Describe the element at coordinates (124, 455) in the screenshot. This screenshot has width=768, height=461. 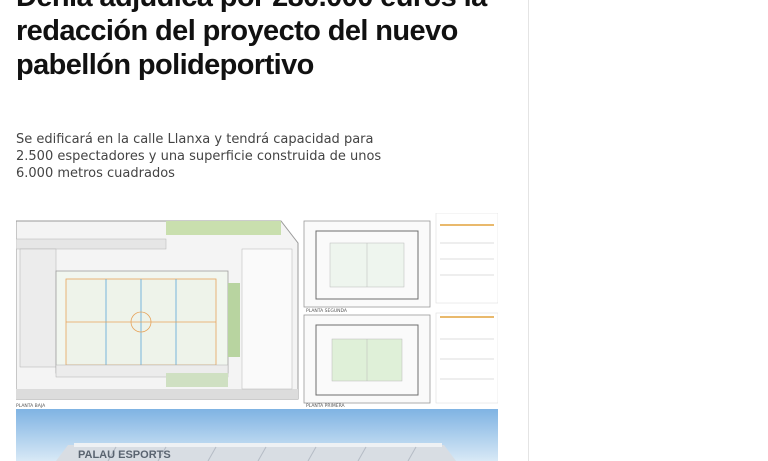
I see `building-sign: PALAU ESPORTS` at that location.